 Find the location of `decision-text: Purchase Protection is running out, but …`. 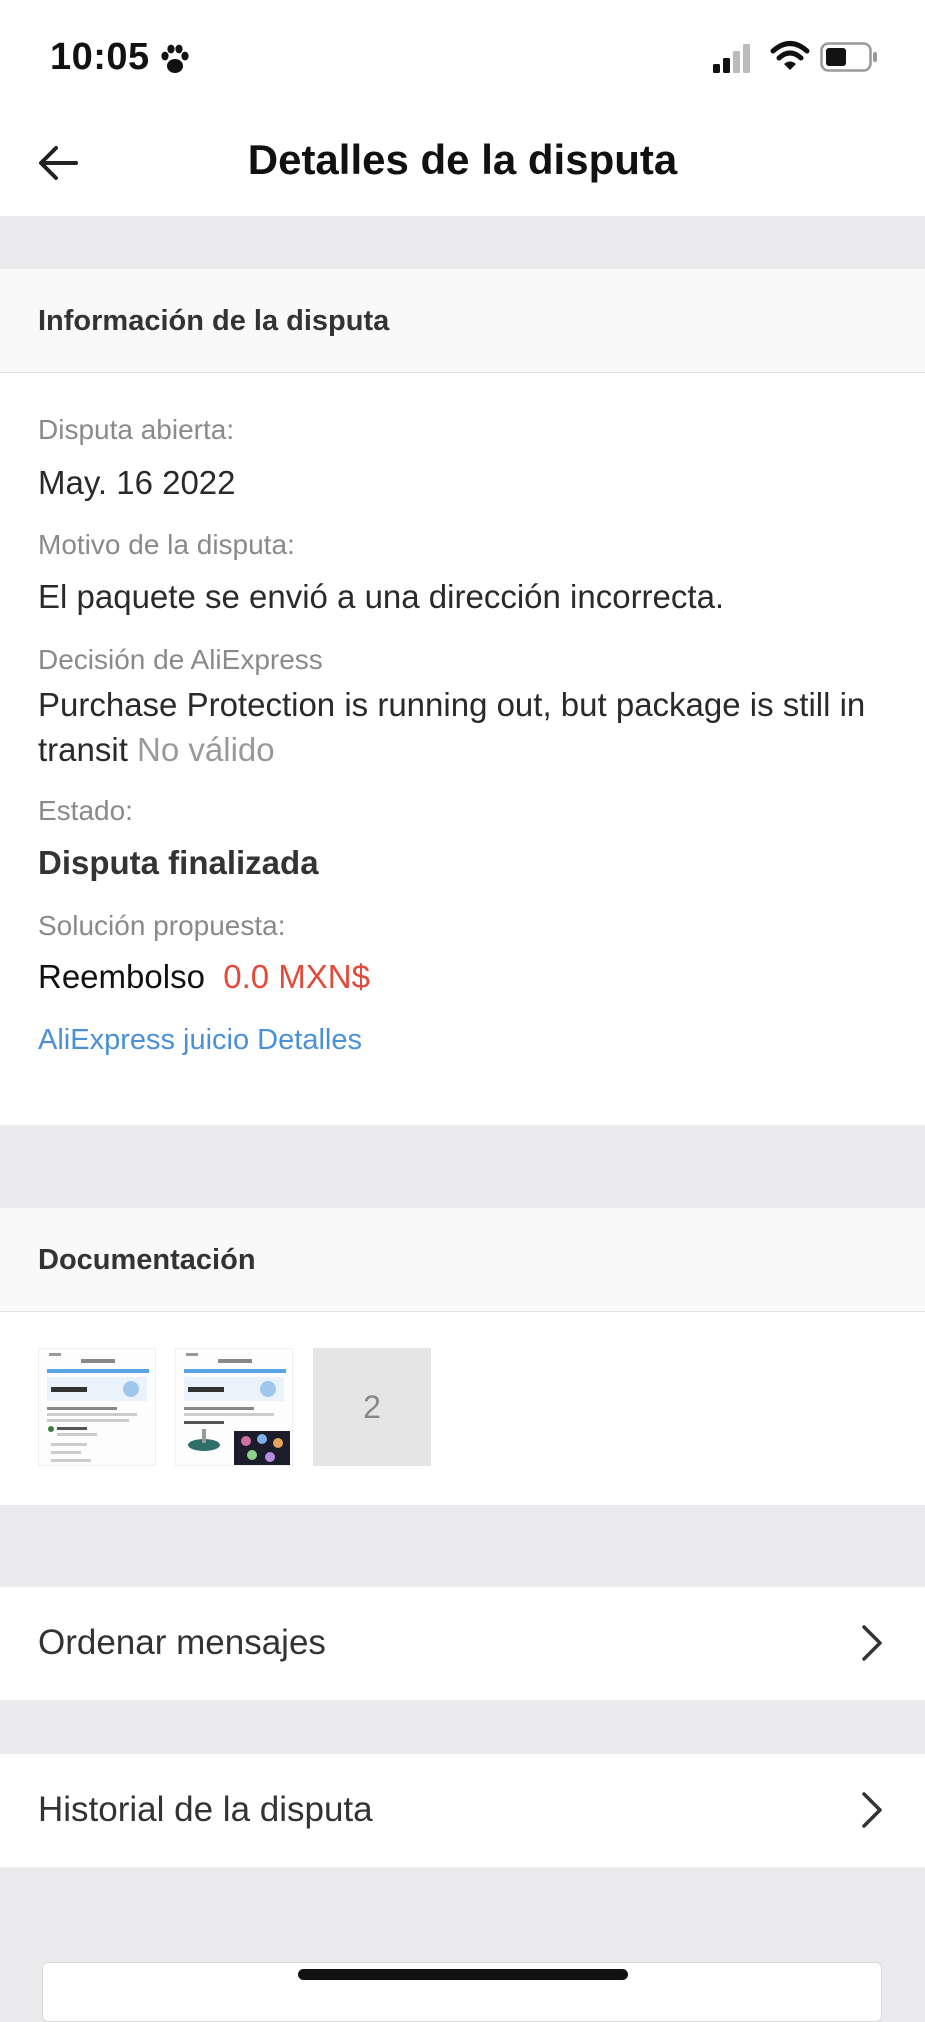

decision-text: Purchase Protection is running out, but … is located at coordinates (463, 727).